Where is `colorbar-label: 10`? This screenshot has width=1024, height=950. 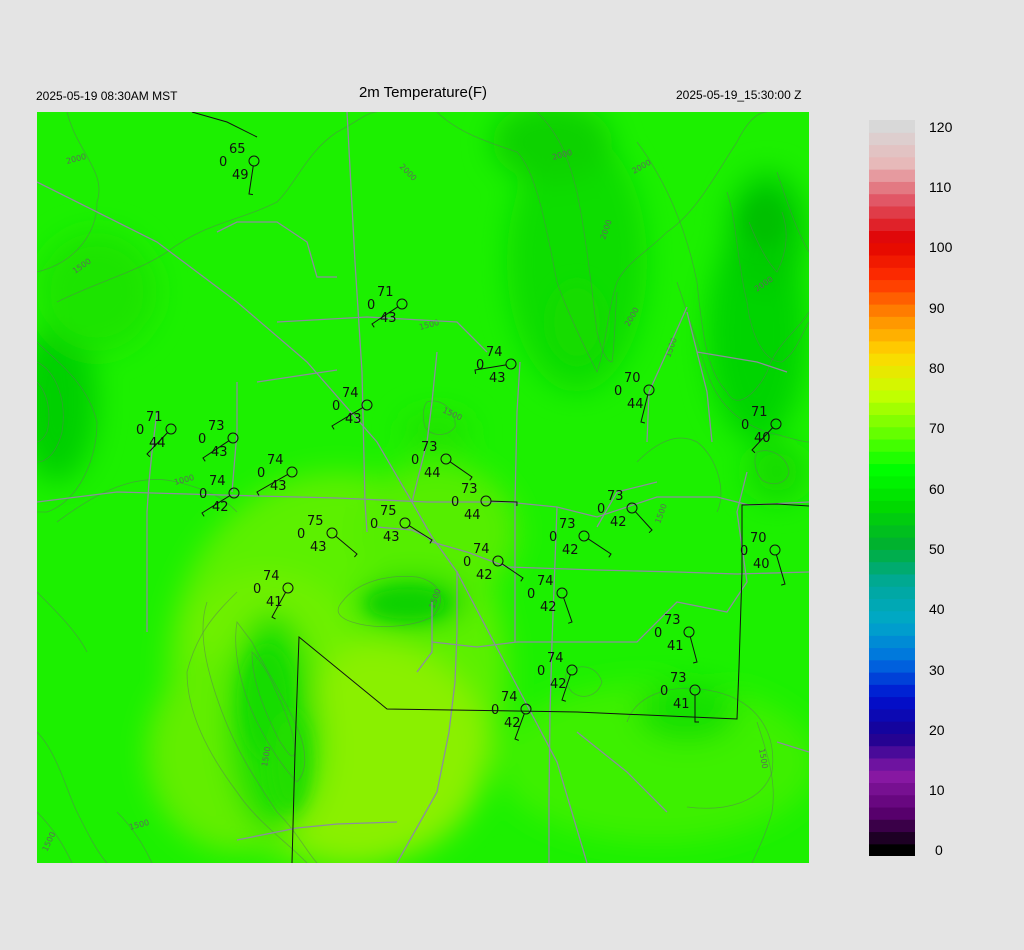
colorbar-label: 10 is located at coordinates (937, 790).